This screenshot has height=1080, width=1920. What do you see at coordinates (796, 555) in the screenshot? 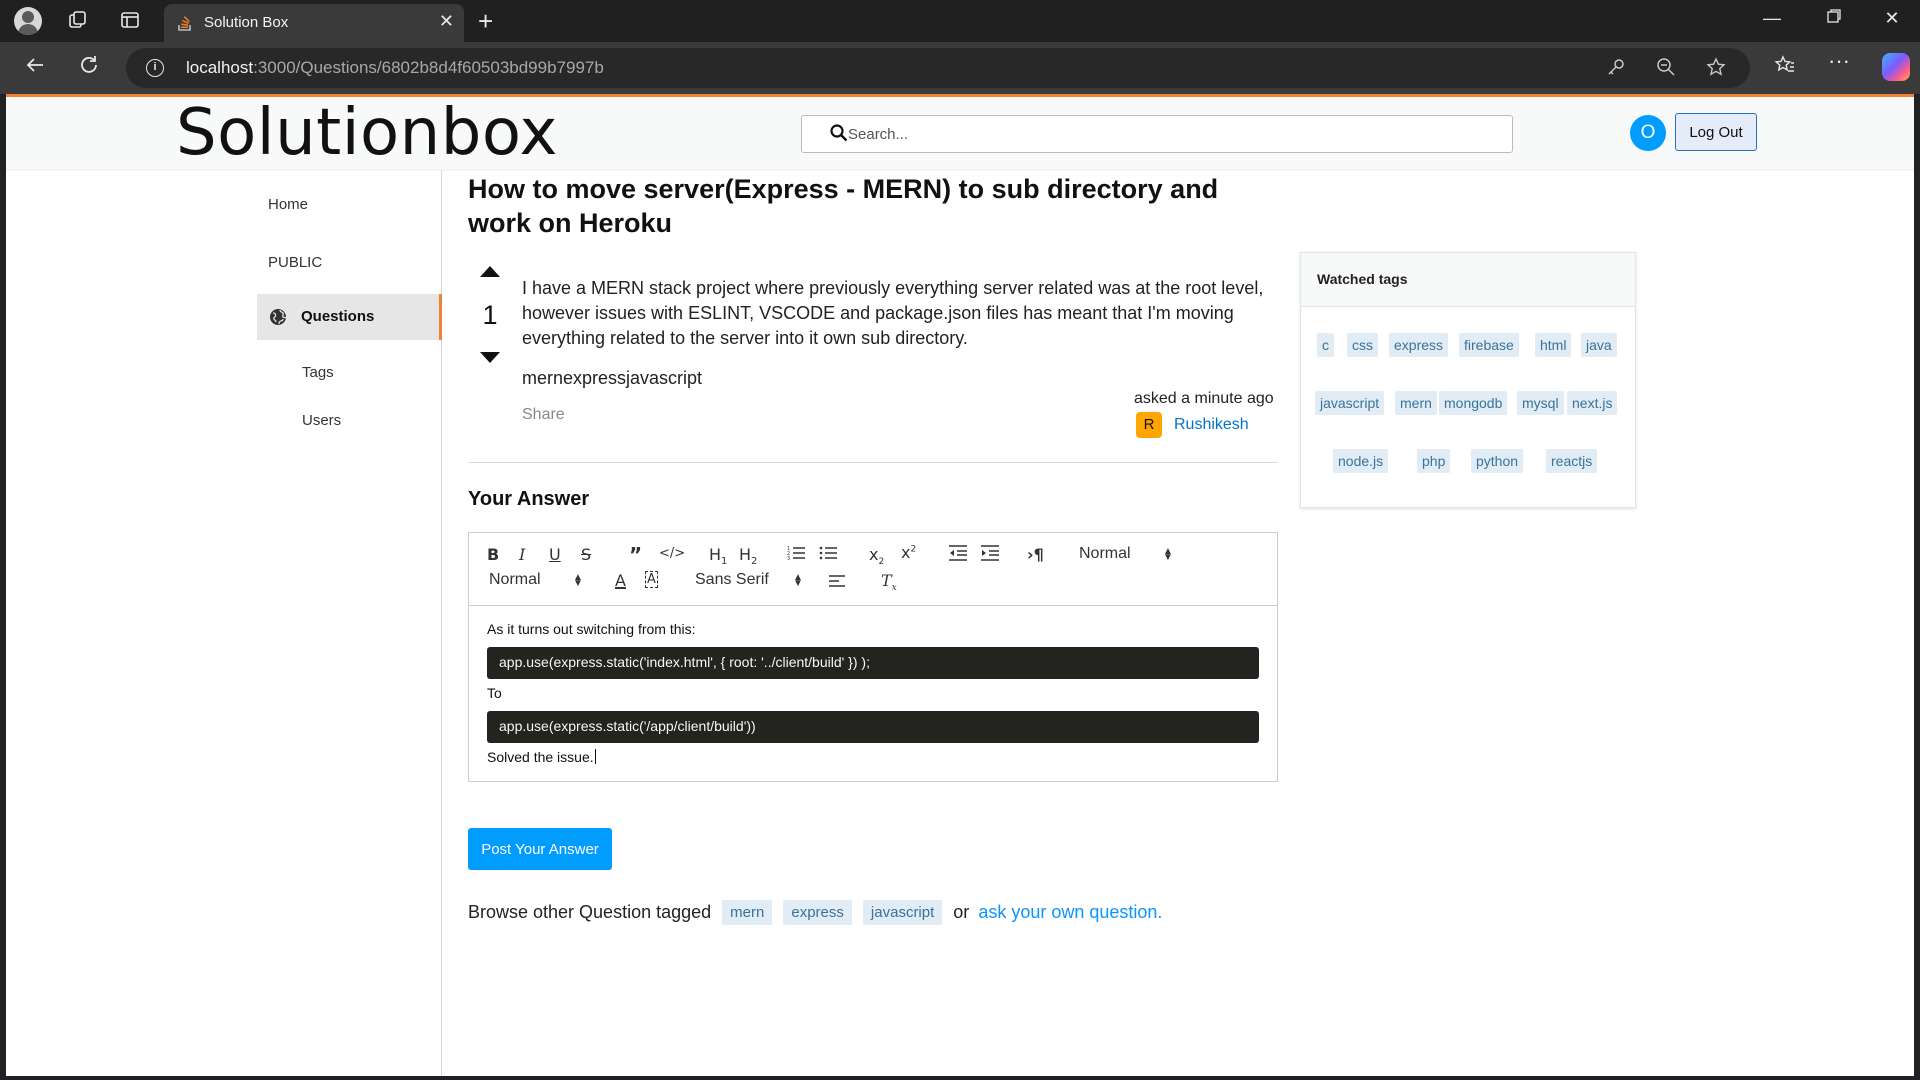
I see `ordered-list-icon: 123` at bounding box center [796, 555].